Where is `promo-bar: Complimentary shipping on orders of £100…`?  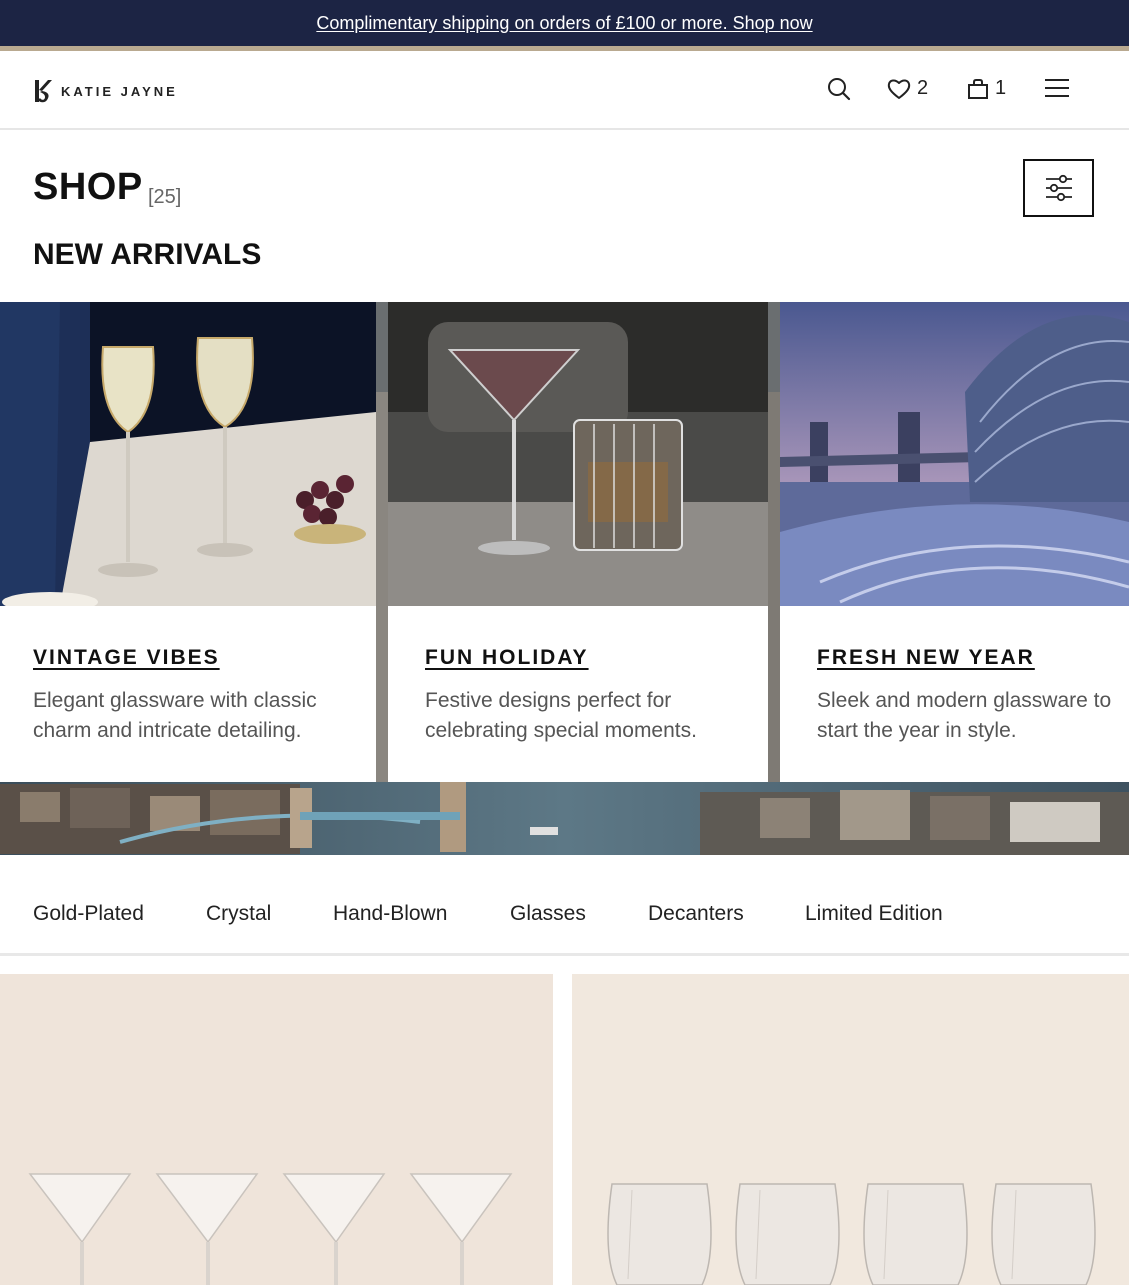
promo-bar: Complimentary shipping on orders of £100… is located at coordinates (564, 23).